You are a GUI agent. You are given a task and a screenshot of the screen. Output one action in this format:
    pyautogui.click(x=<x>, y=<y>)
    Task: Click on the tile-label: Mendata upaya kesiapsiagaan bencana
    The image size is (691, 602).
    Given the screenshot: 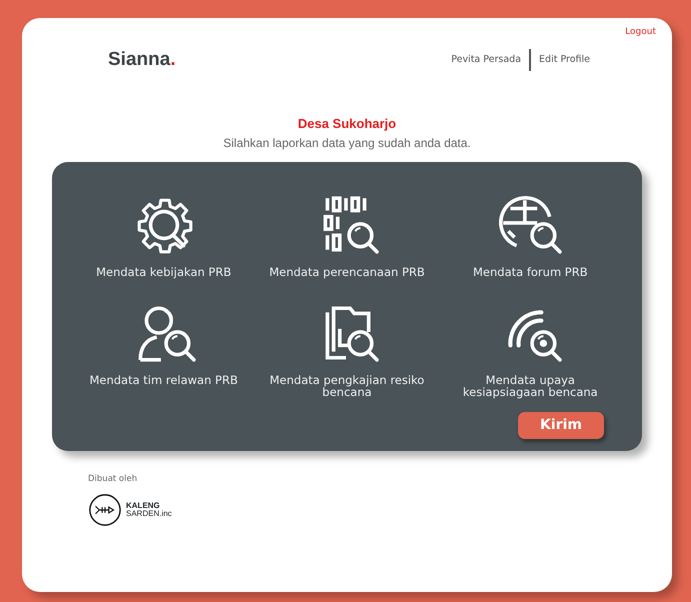 What is the action you would take?
    pyautogui.click(x=530, y=386)
    